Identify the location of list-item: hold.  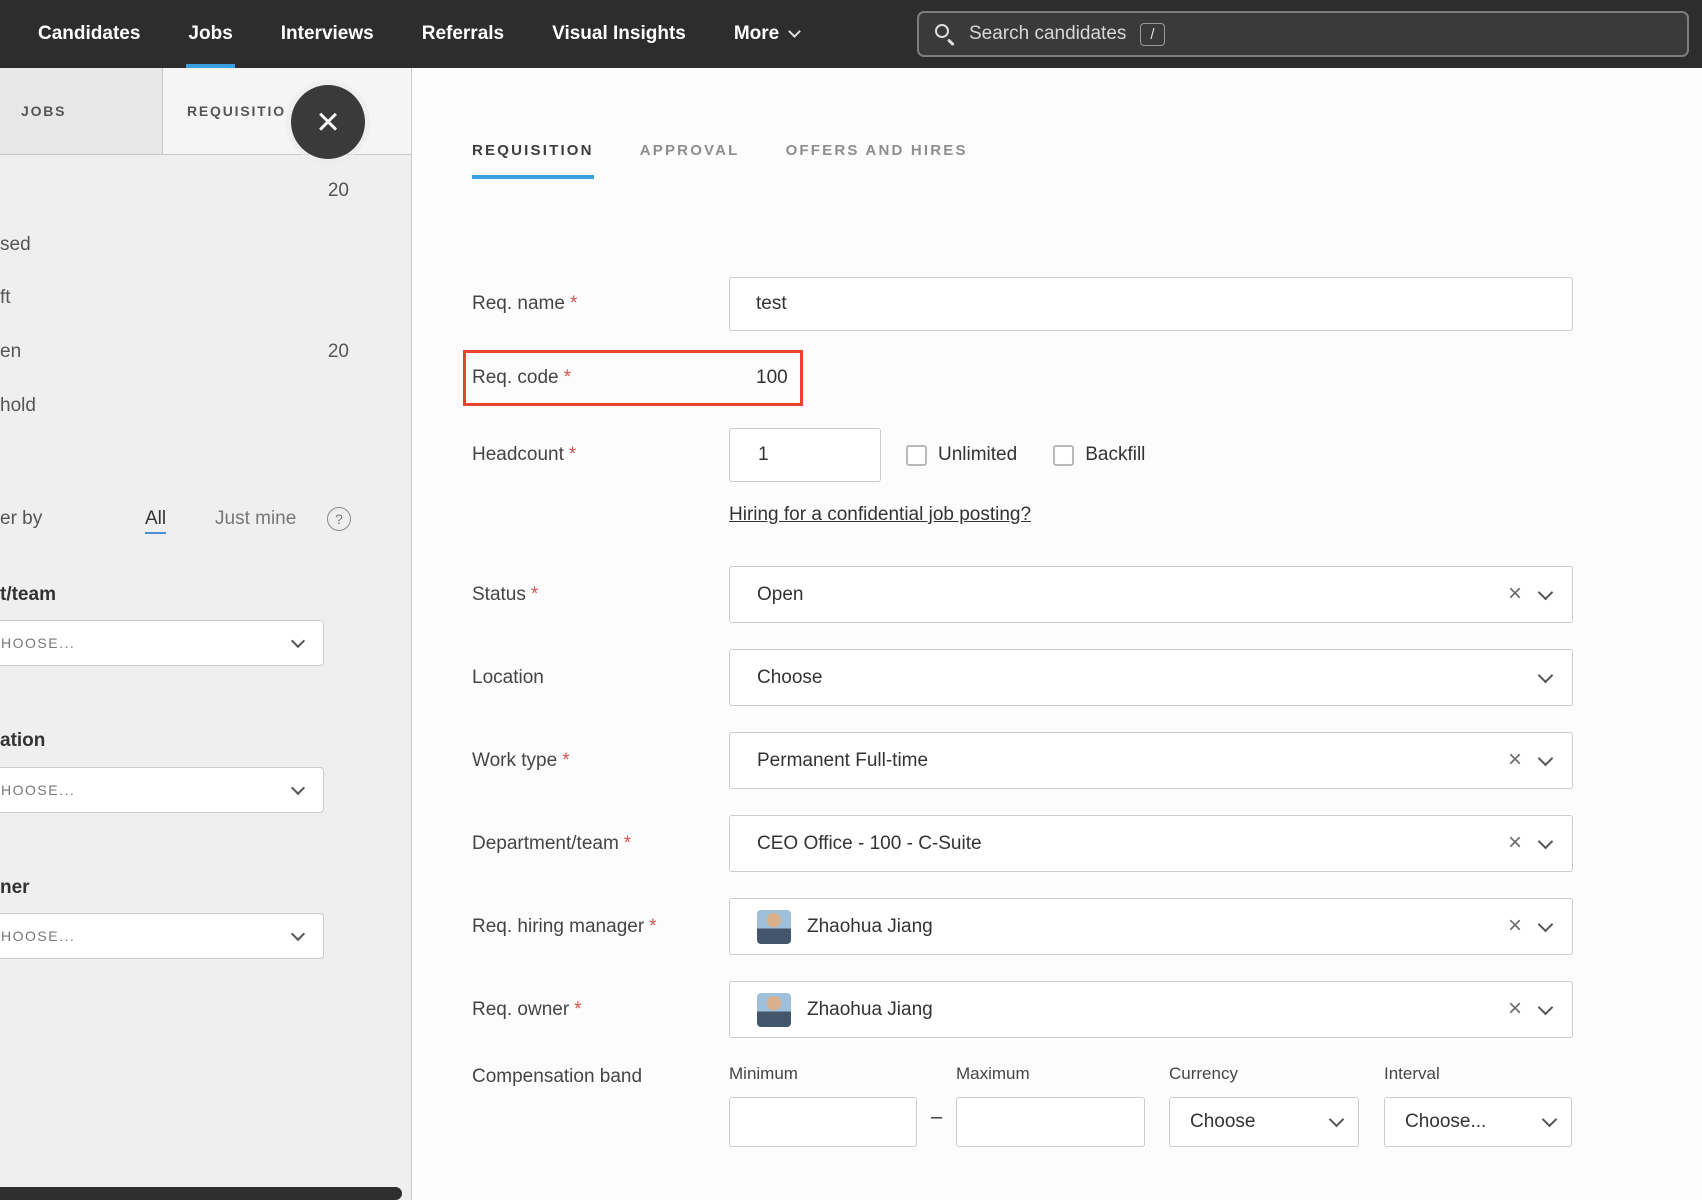
(205, 406).